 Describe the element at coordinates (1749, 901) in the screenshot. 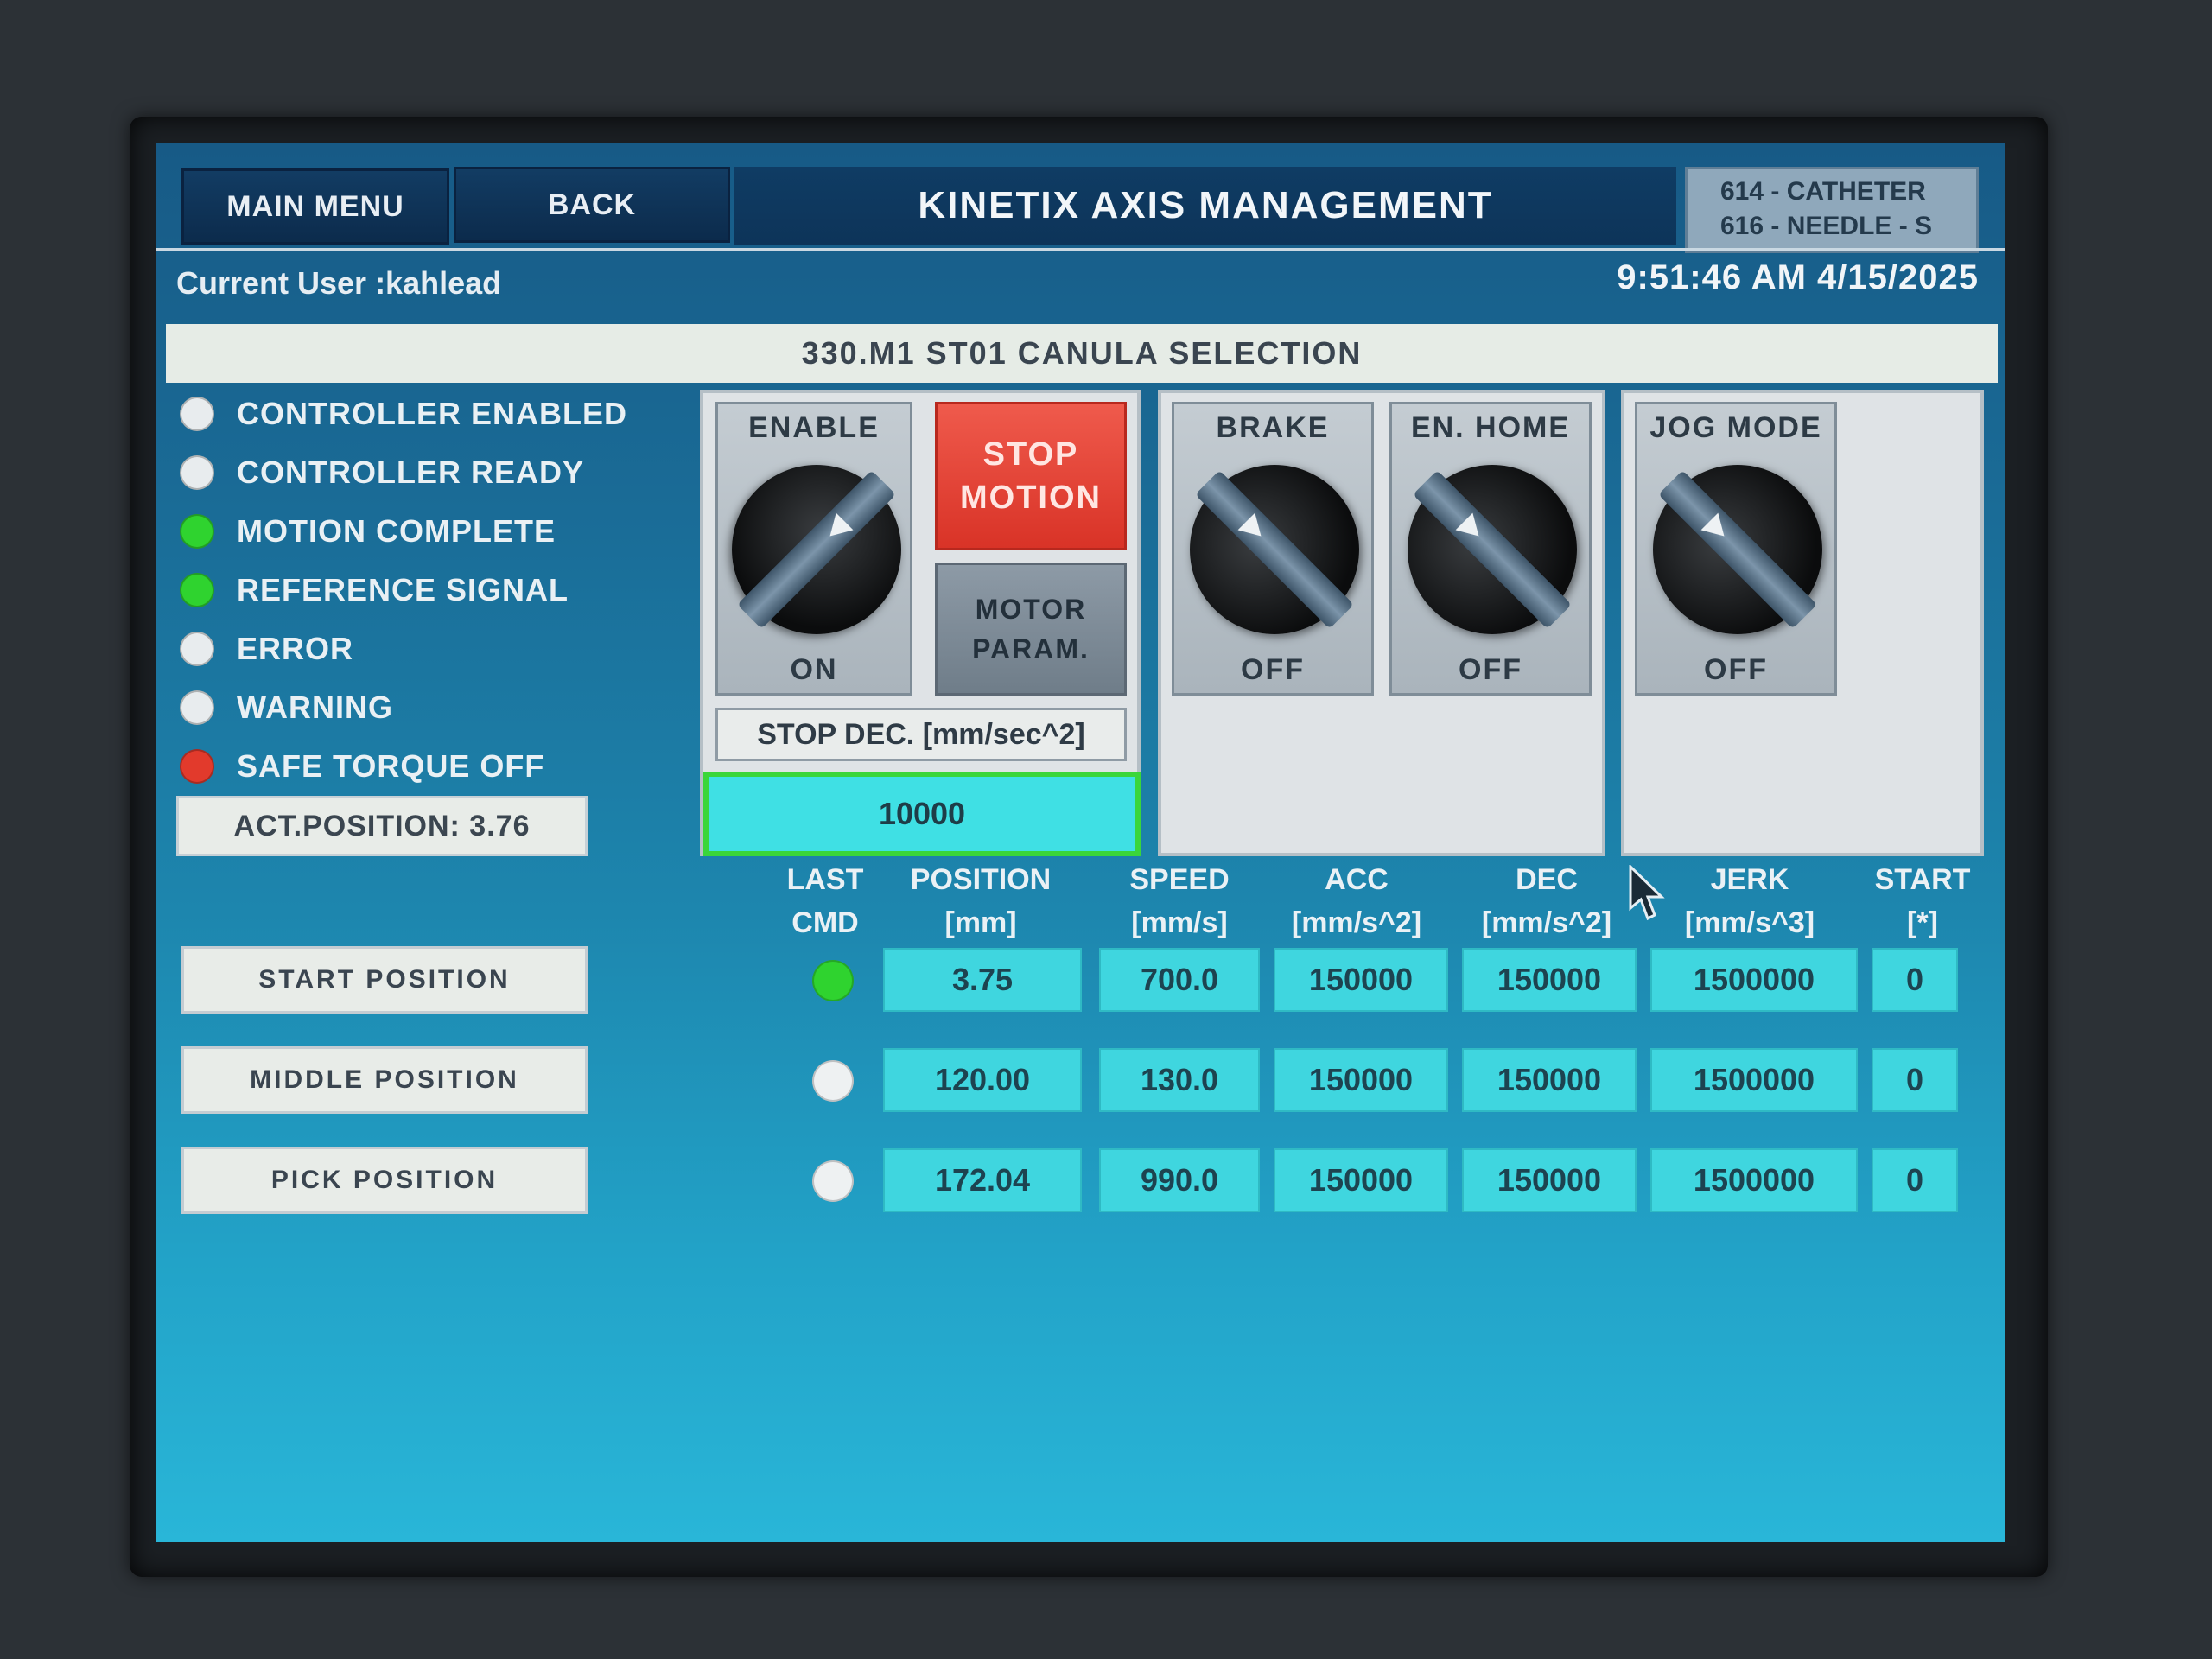

I see `col-header-jerk: JERK [mm/s^3]` at that location.